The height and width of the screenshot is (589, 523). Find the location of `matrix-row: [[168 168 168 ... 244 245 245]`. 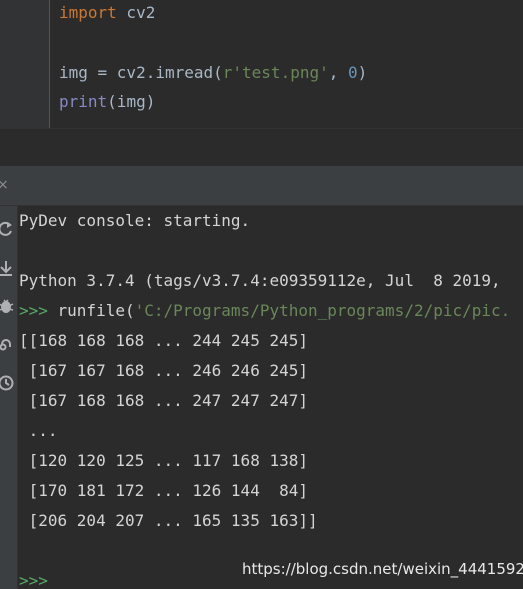

matrix-row: [[168 168 168 ... 244 245 245] is located at coordinates (163, 340).